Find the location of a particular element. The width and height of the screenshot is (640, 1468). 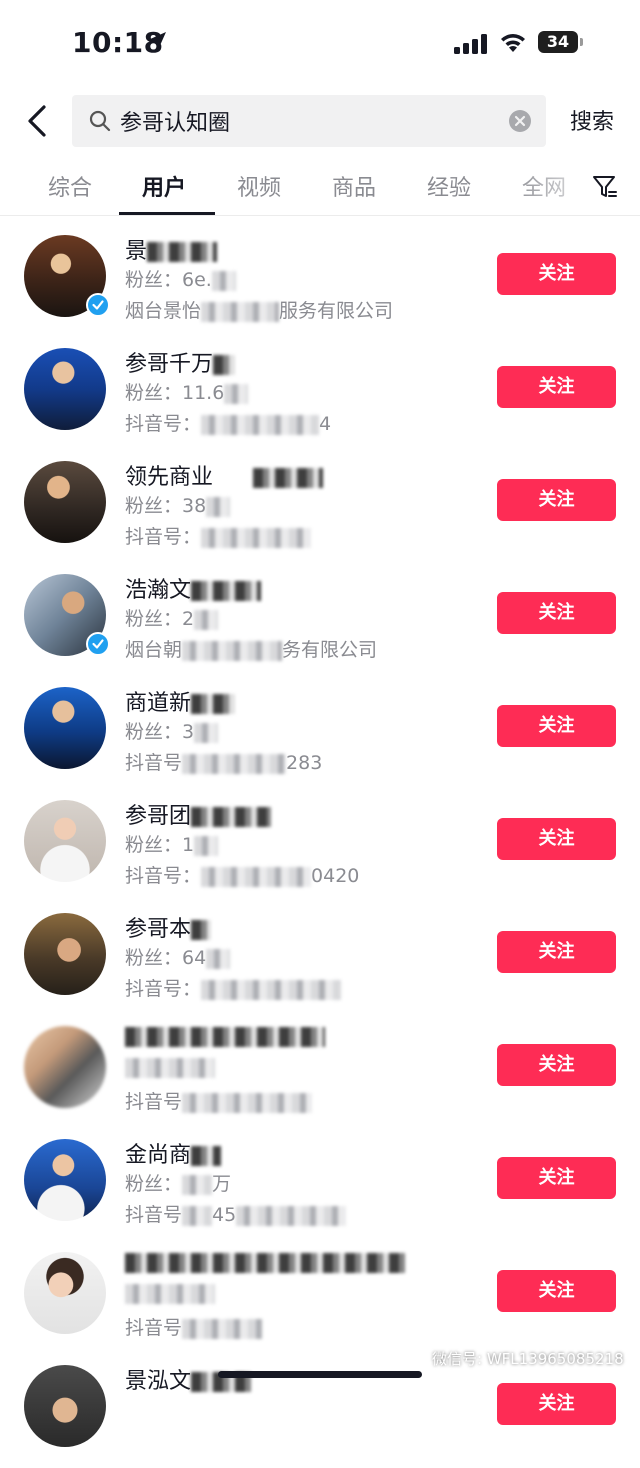

battery-cap is located at coordinates (581, 42).